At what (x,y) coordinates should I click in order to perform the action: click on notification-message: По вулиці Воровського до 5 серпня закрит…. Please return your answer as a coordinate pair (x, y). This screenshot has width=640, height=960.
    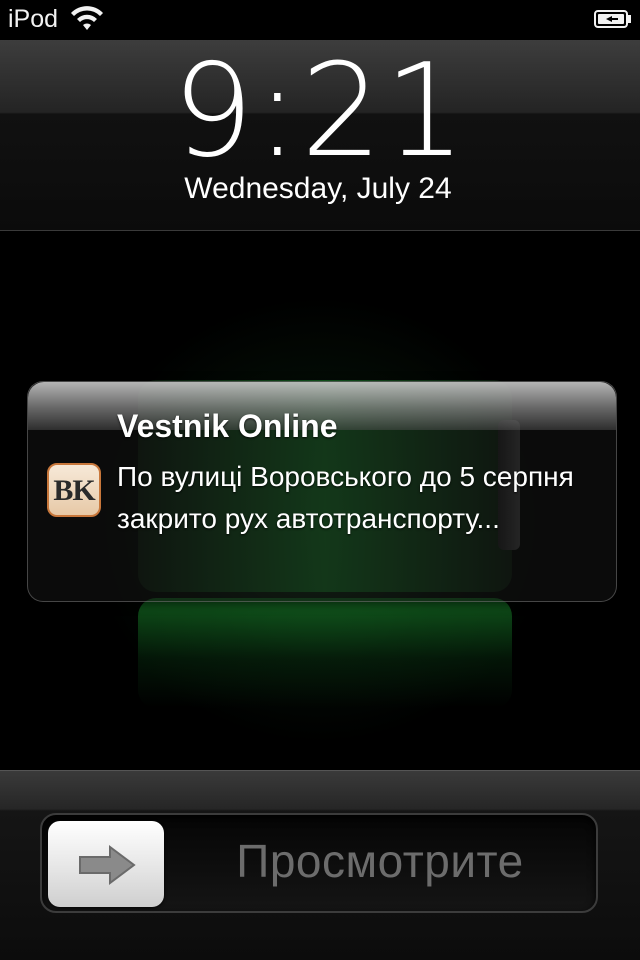
    Looking at the image, I should click on (345, 497).